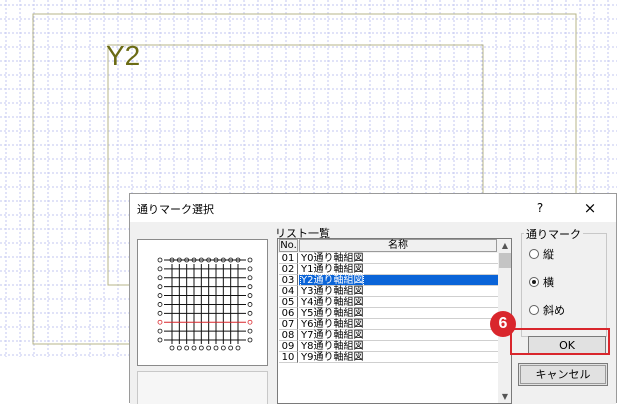 This screenshot has height=404, width=617. I want to click on row-name: Y2通り軸組図, so click(398, 280).